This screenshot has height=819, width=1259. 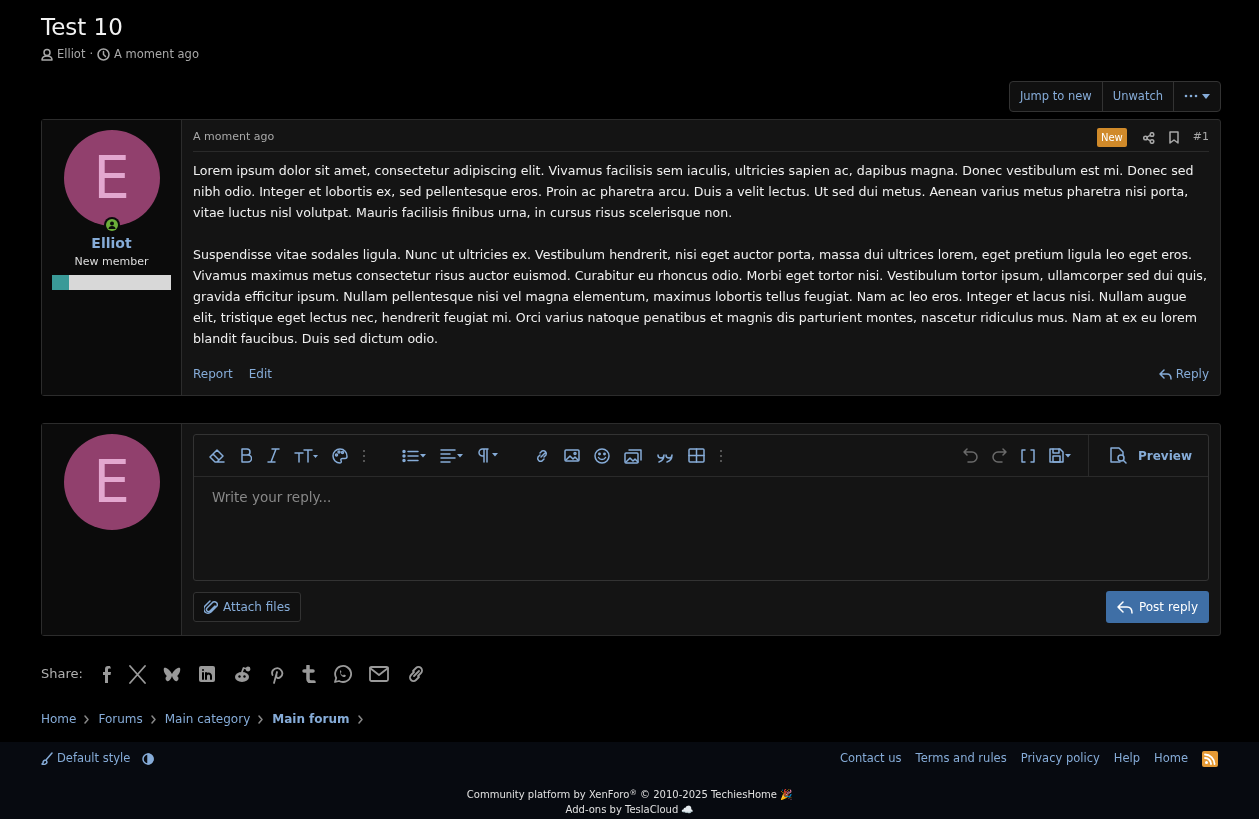 What do you see at coordinates (86, 759) in the screenshot?
I see `style-chooser-link: Default style` at bounding box center [86, 759].